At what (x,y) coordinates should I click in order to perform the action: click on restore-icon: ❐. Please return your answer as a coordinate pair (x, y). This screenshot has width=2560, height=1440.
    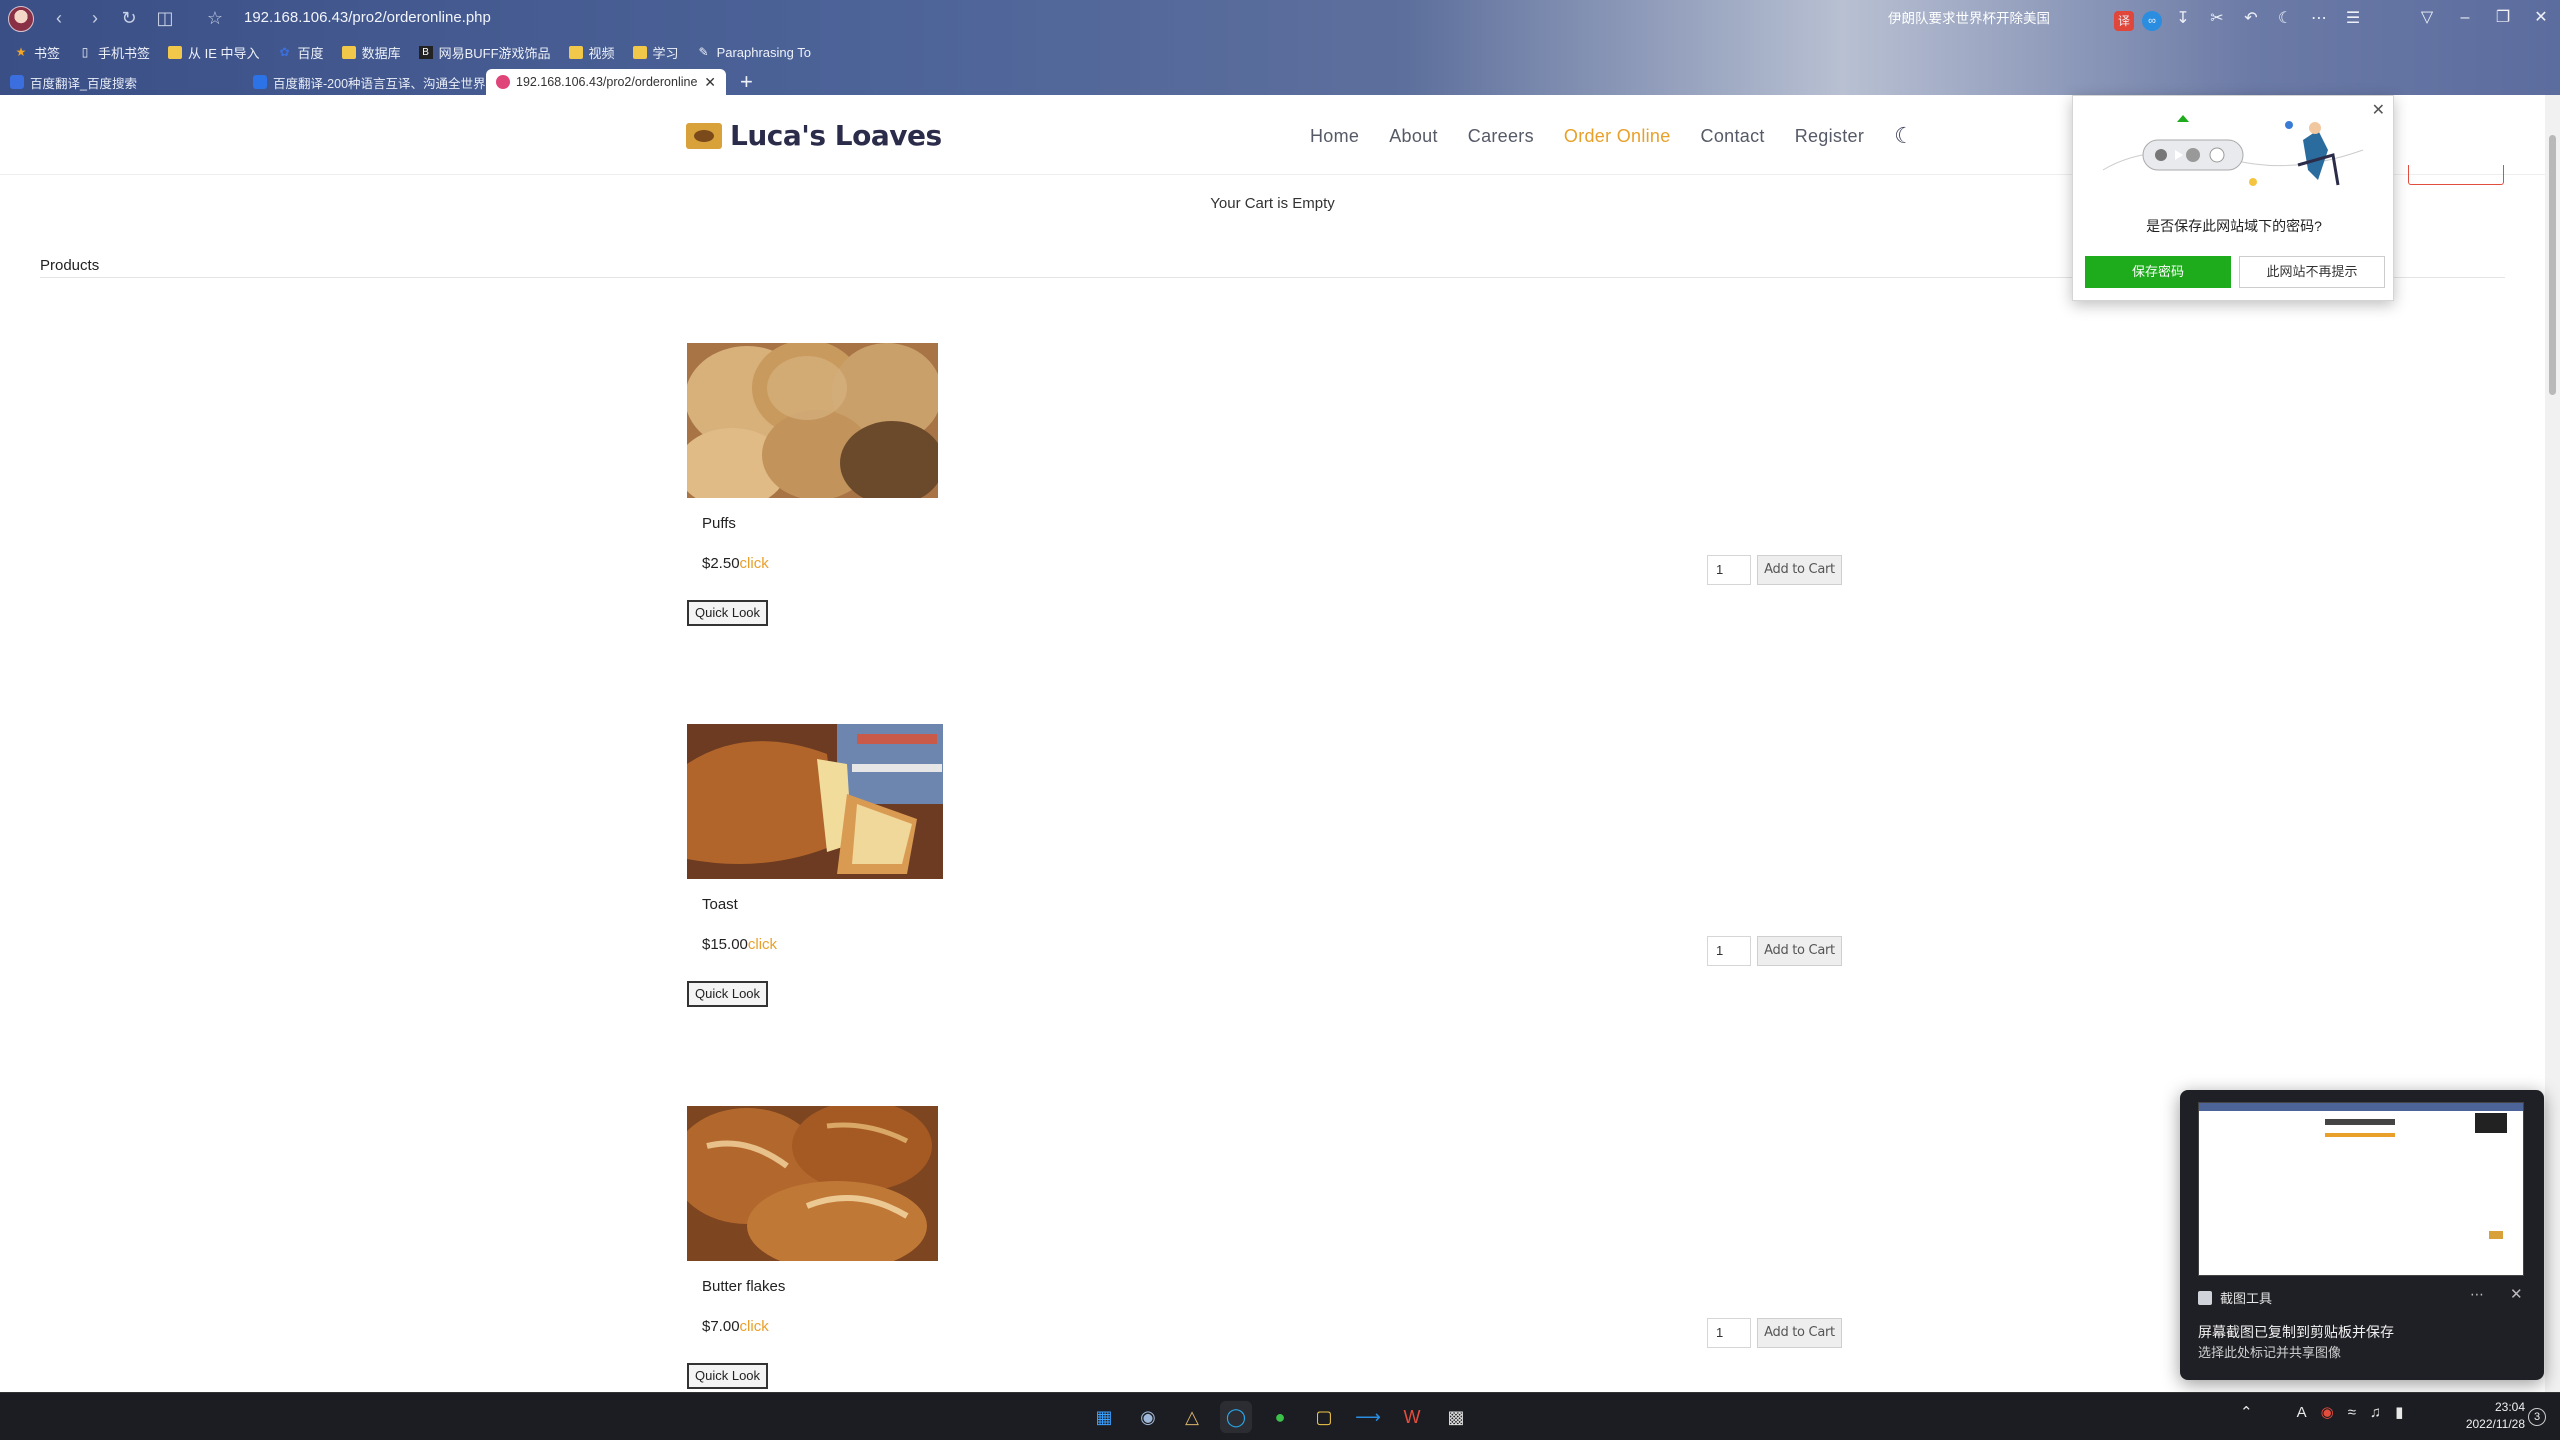
    Looking at the image, I should click on (2503, 18).